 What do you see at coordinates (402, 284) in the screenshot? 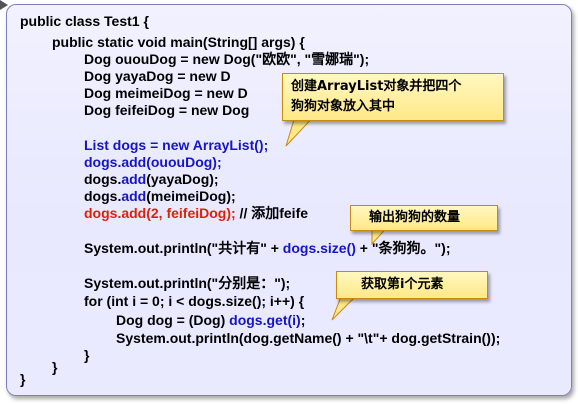
I see `callout-get-text: 获取第i个元素` at bounding box center [402, 284].